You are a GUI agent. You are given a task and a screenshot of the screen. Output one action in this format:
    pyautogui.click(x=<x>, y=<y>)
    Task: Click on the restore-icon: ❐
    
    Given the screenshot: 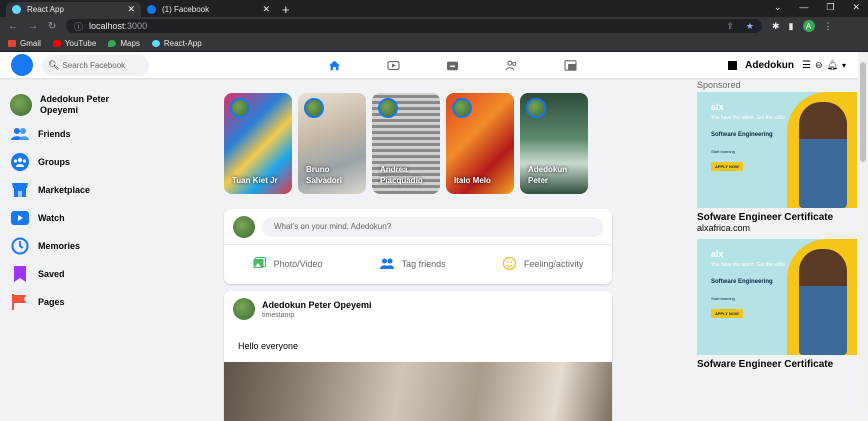 What is the action you would take?
    pyautogui.click(x=830, y=7)
    